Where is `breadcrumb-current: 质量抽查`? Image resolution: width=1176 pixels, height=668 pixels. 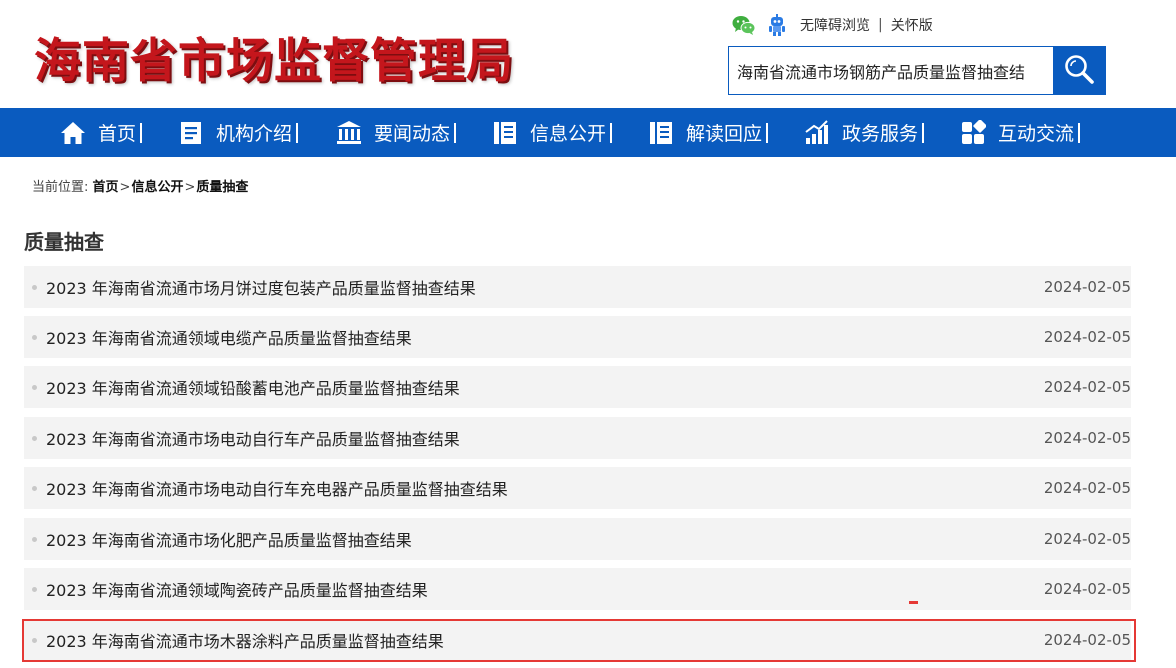 breadcrumb-current: 质量抽查 is located at coordinates (222, 187).